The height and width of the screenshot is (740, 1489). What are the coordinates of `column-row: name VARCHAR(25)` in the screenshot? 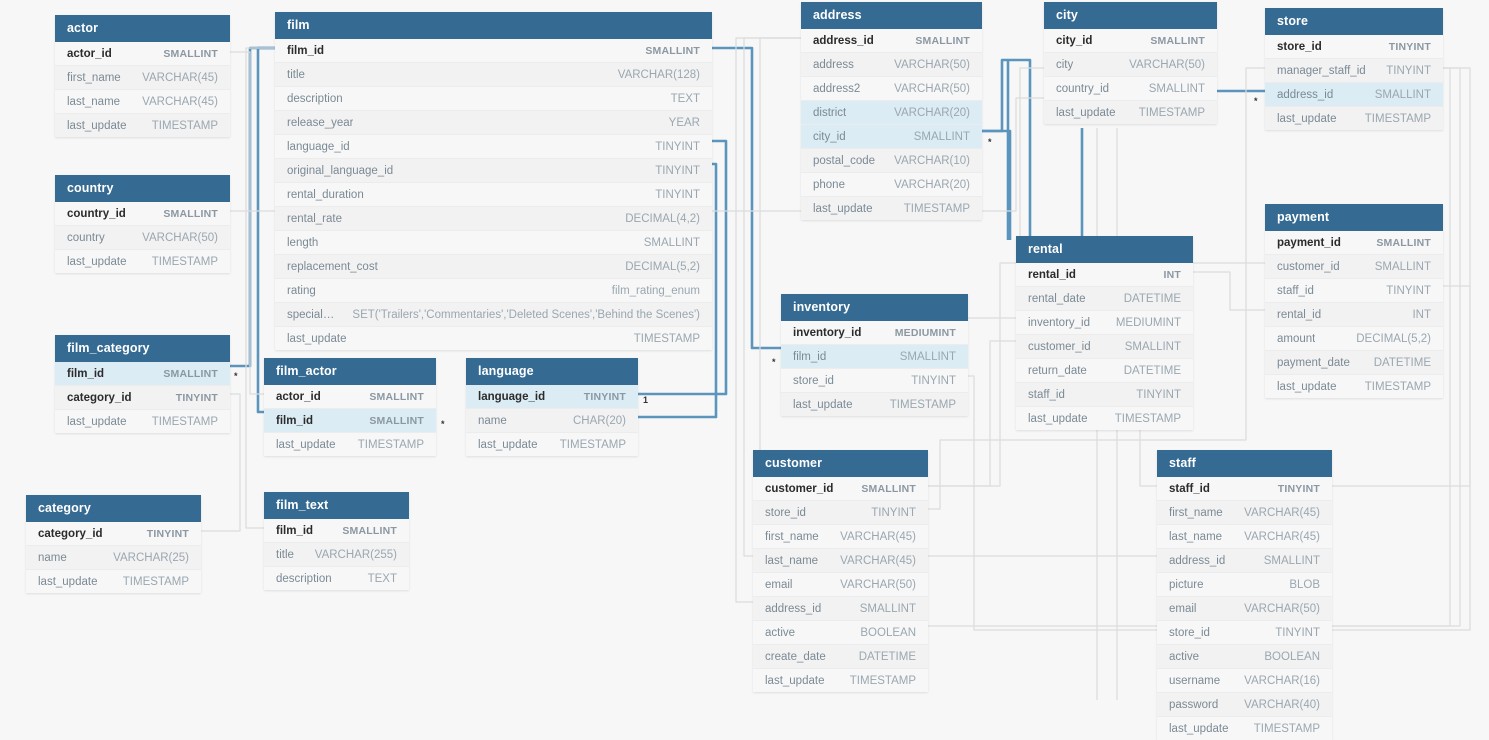 It's located at (113, 558).